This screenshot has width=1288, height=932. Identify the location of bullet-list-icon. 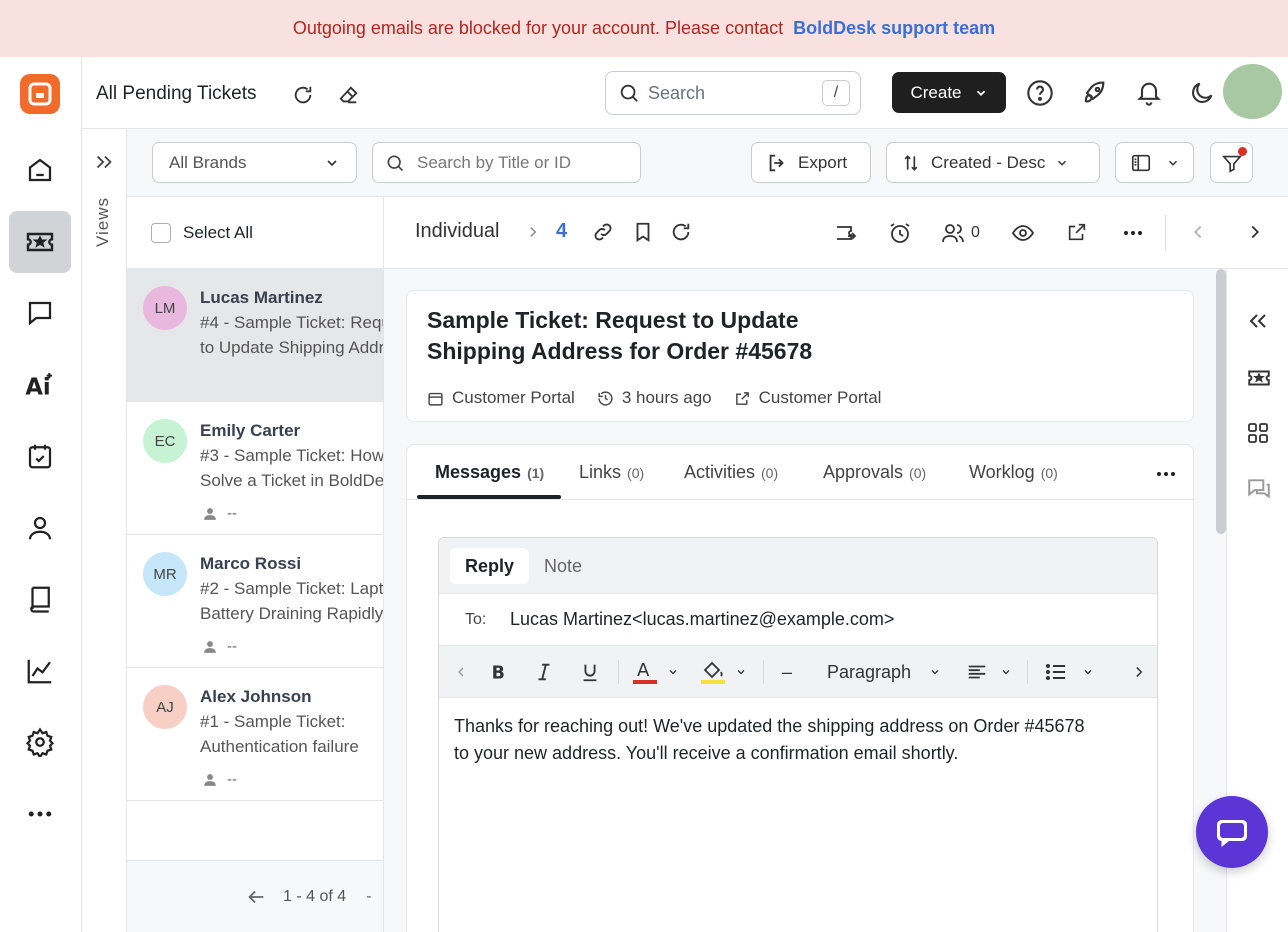
(1069, 672).